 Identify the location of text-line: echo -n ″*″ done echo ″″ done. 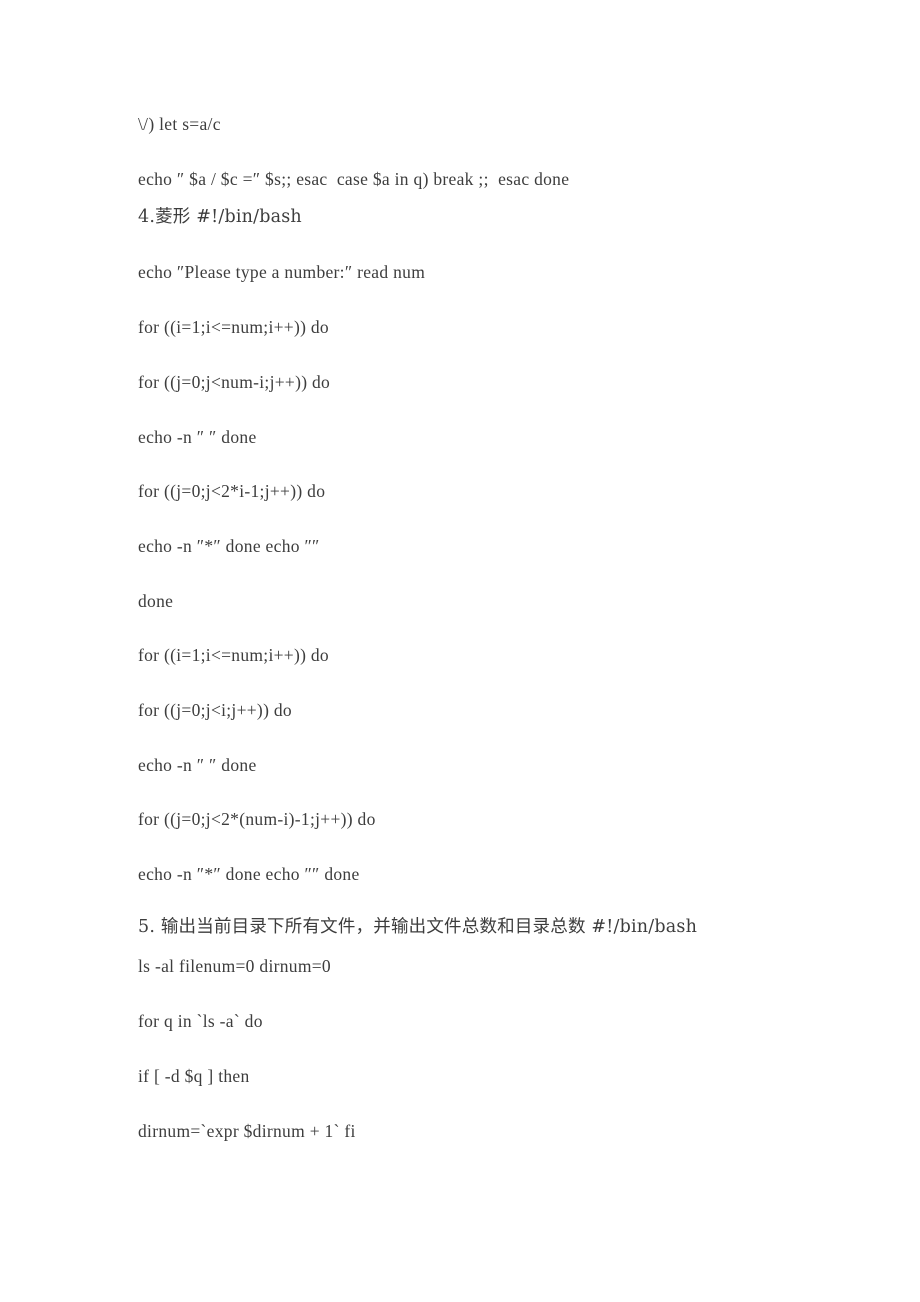
(249, 874).